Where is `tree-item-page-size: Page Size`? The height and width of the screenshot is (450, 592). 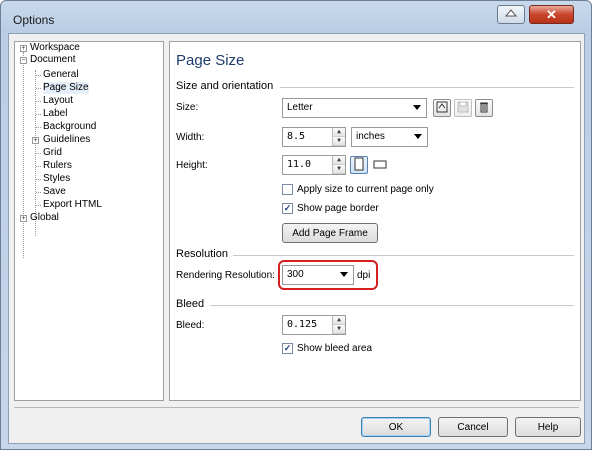 tree-item-page-size: Page Size is located at coordinates (66, 88).